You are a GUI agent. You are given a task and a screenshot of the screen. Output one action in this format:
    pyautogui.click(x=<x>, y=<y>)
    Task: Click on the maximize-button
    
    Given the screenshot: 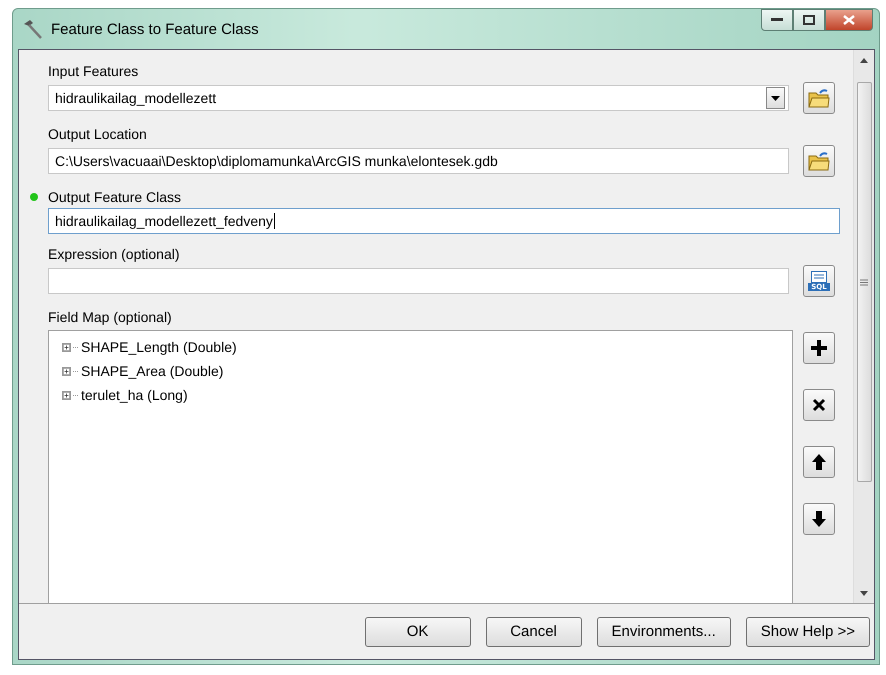 What is the action you would take?
    pyautogui.click(x=809, y=20)
    